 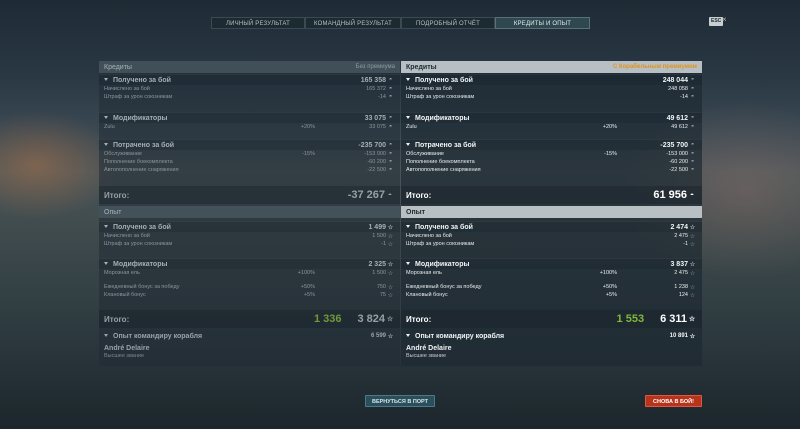 I want to click on exp-earned-row: Получено за бой 1 499 ☆, so click(x=249, y=226).